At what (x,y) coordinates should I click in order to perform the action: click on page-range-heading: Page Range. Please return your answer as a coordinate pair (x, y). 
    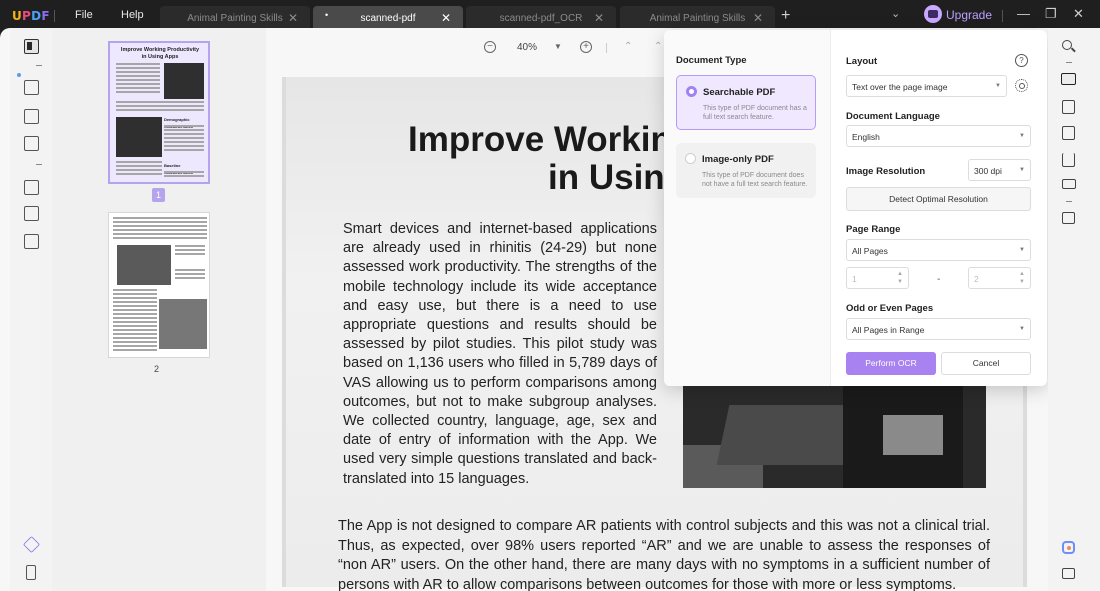
    Looking at the image, I should click on (873, 229).